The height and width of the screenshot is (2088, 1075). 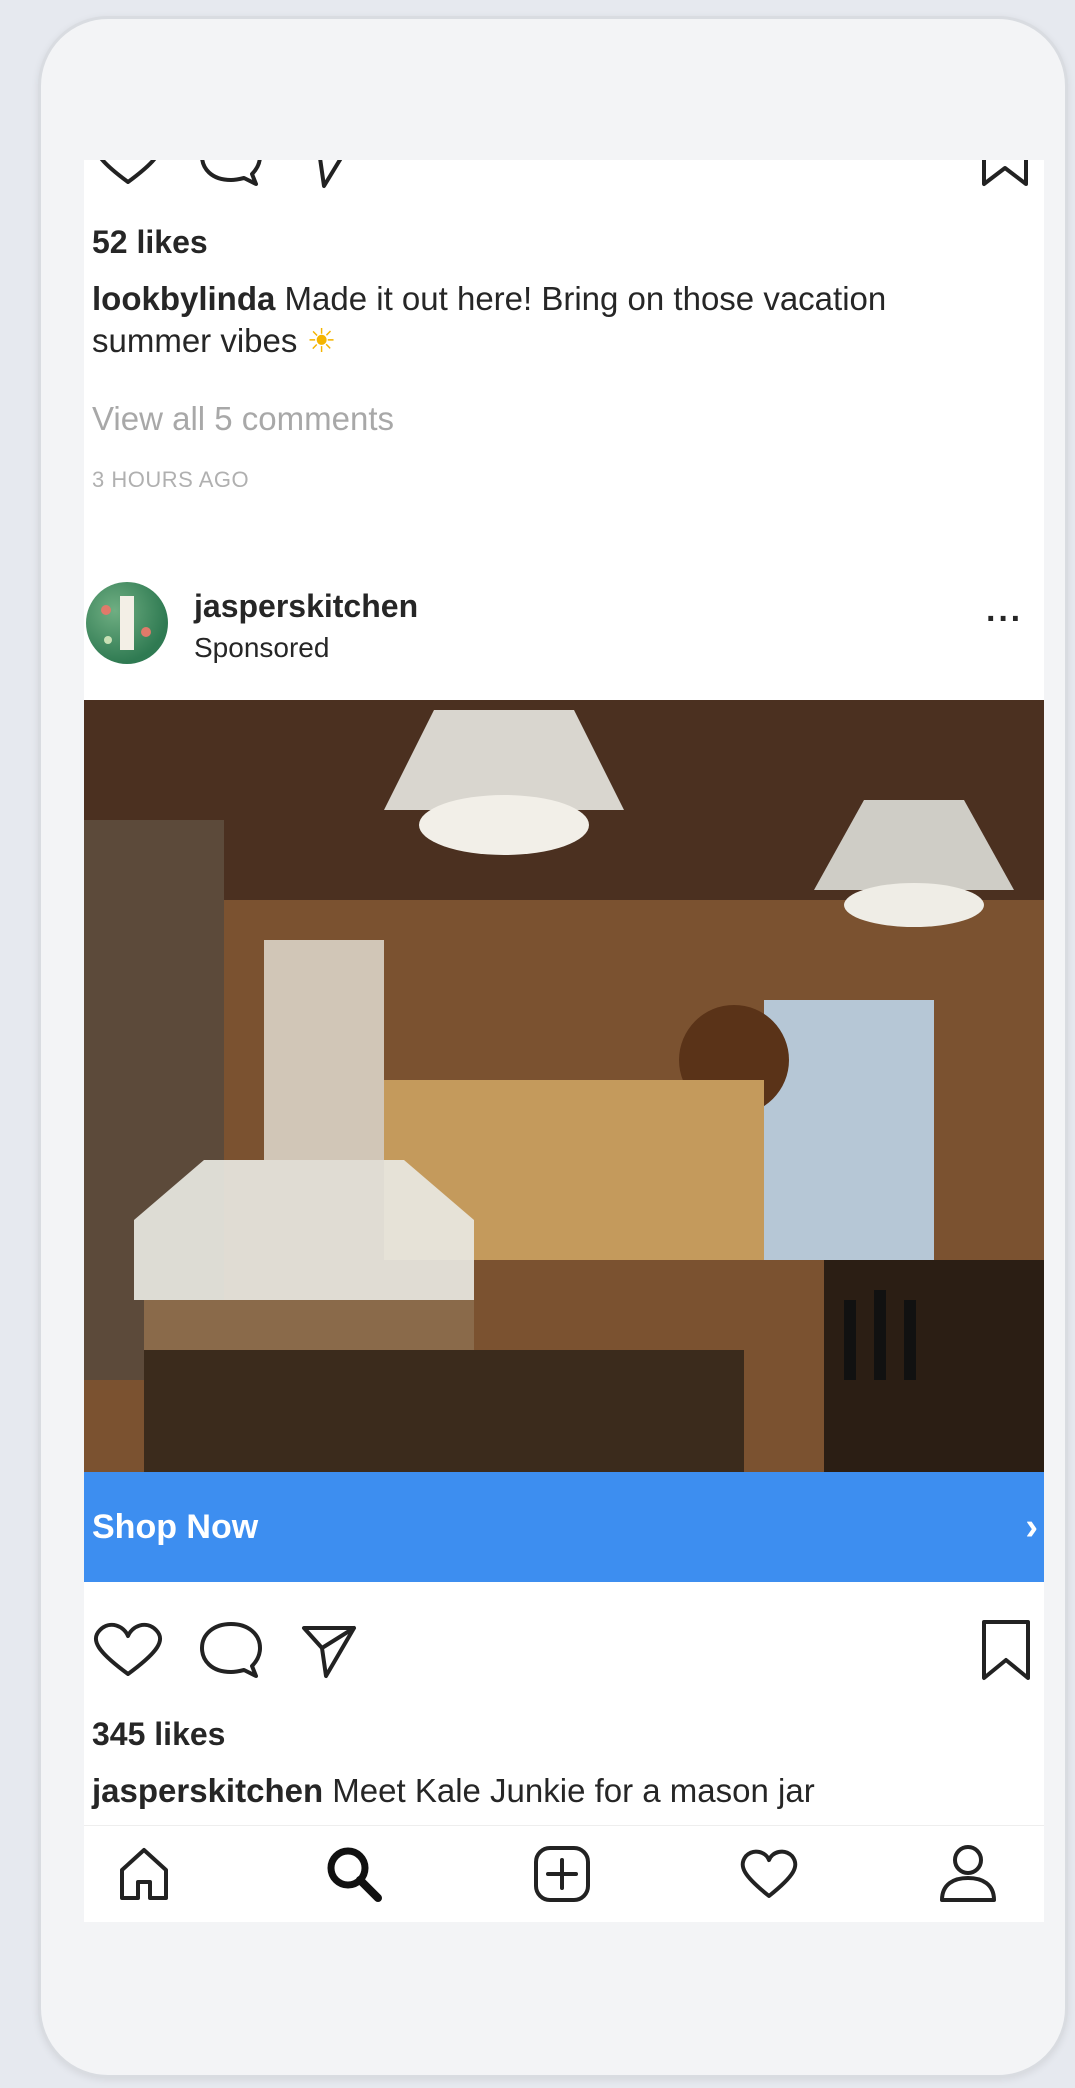 I want to click on avatar-logo-icon, so click(x=126, y=623).